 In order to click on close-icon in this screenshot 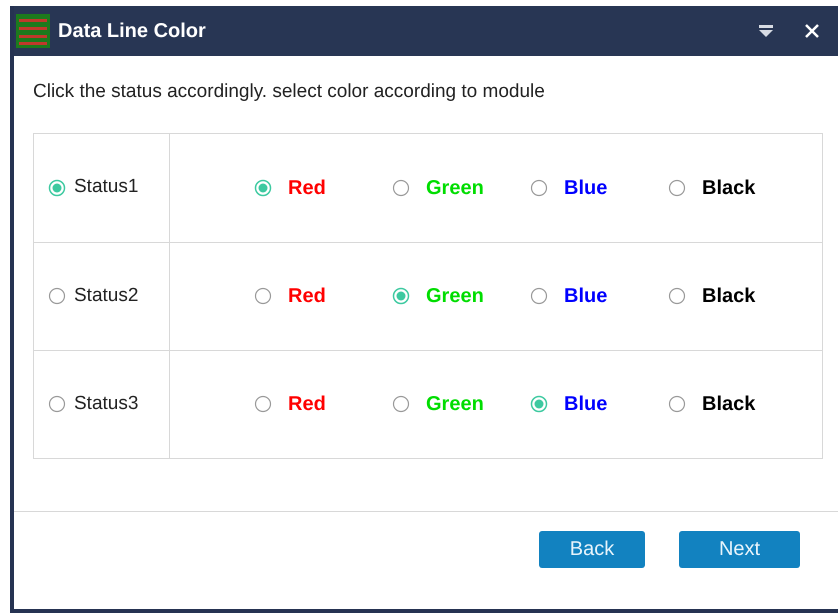, I will do `click(812, 31)`.